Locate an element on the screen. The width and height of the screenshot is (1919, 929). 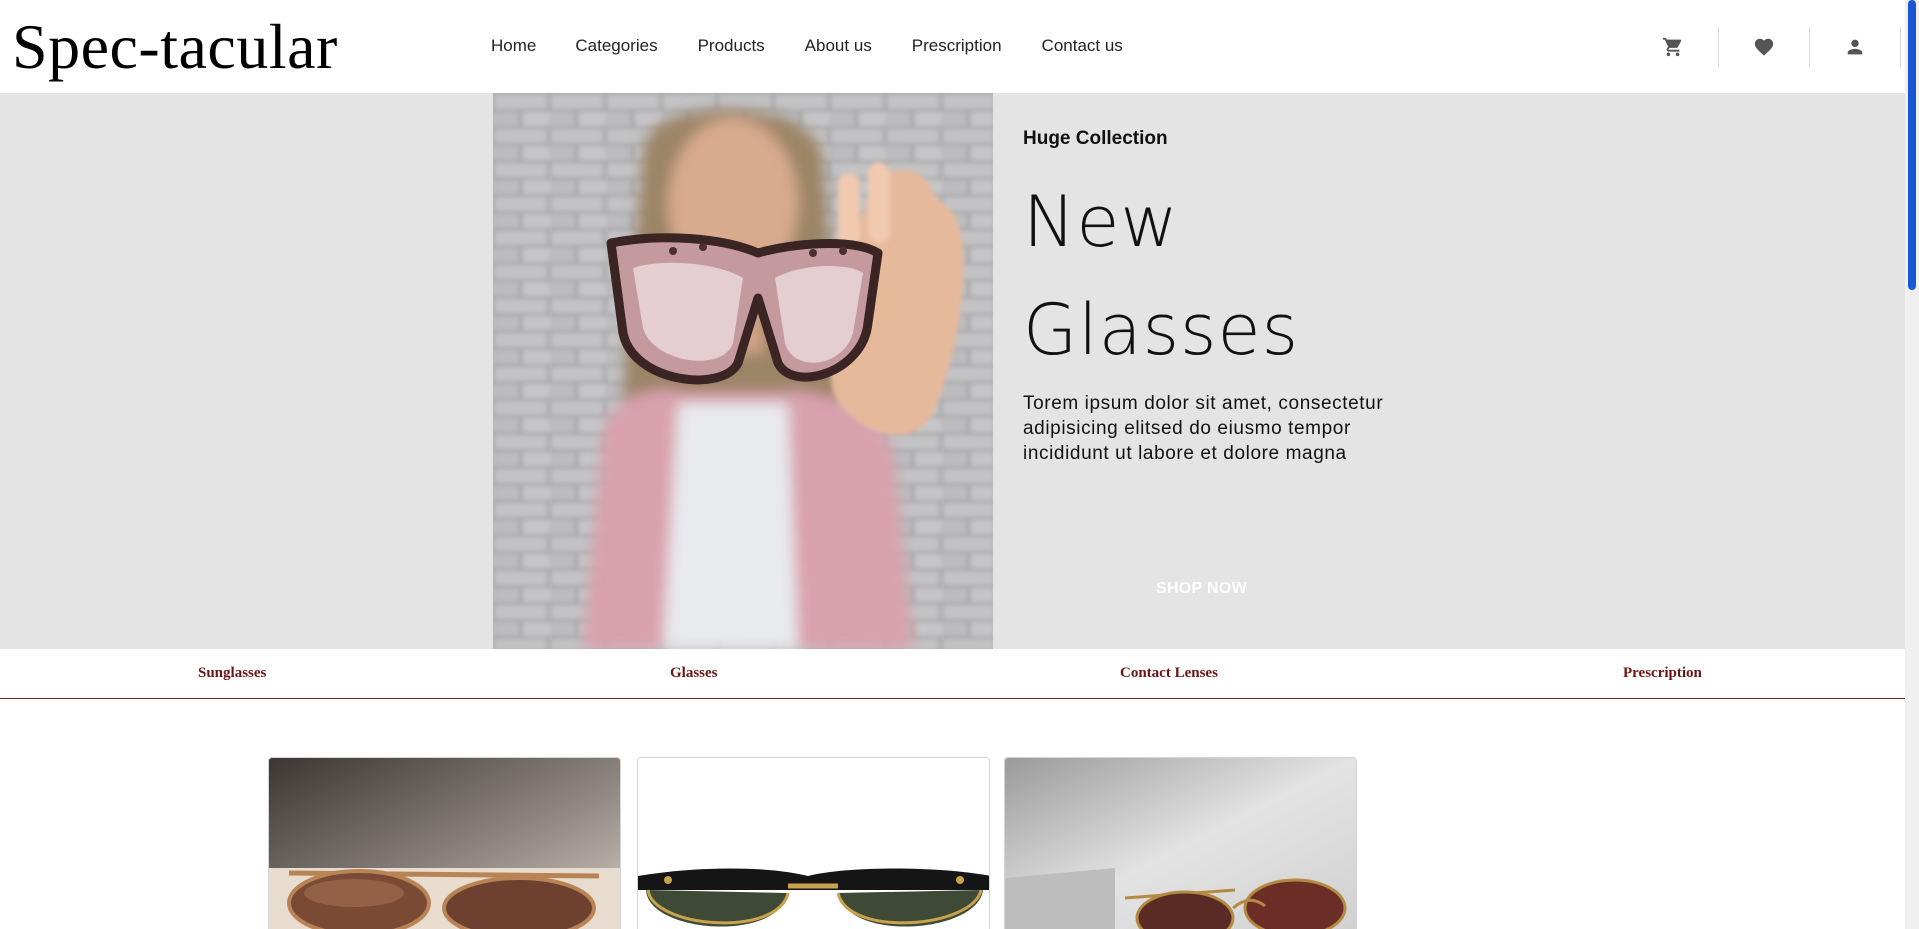
cart-icon is located at coordinates (1672, 47).